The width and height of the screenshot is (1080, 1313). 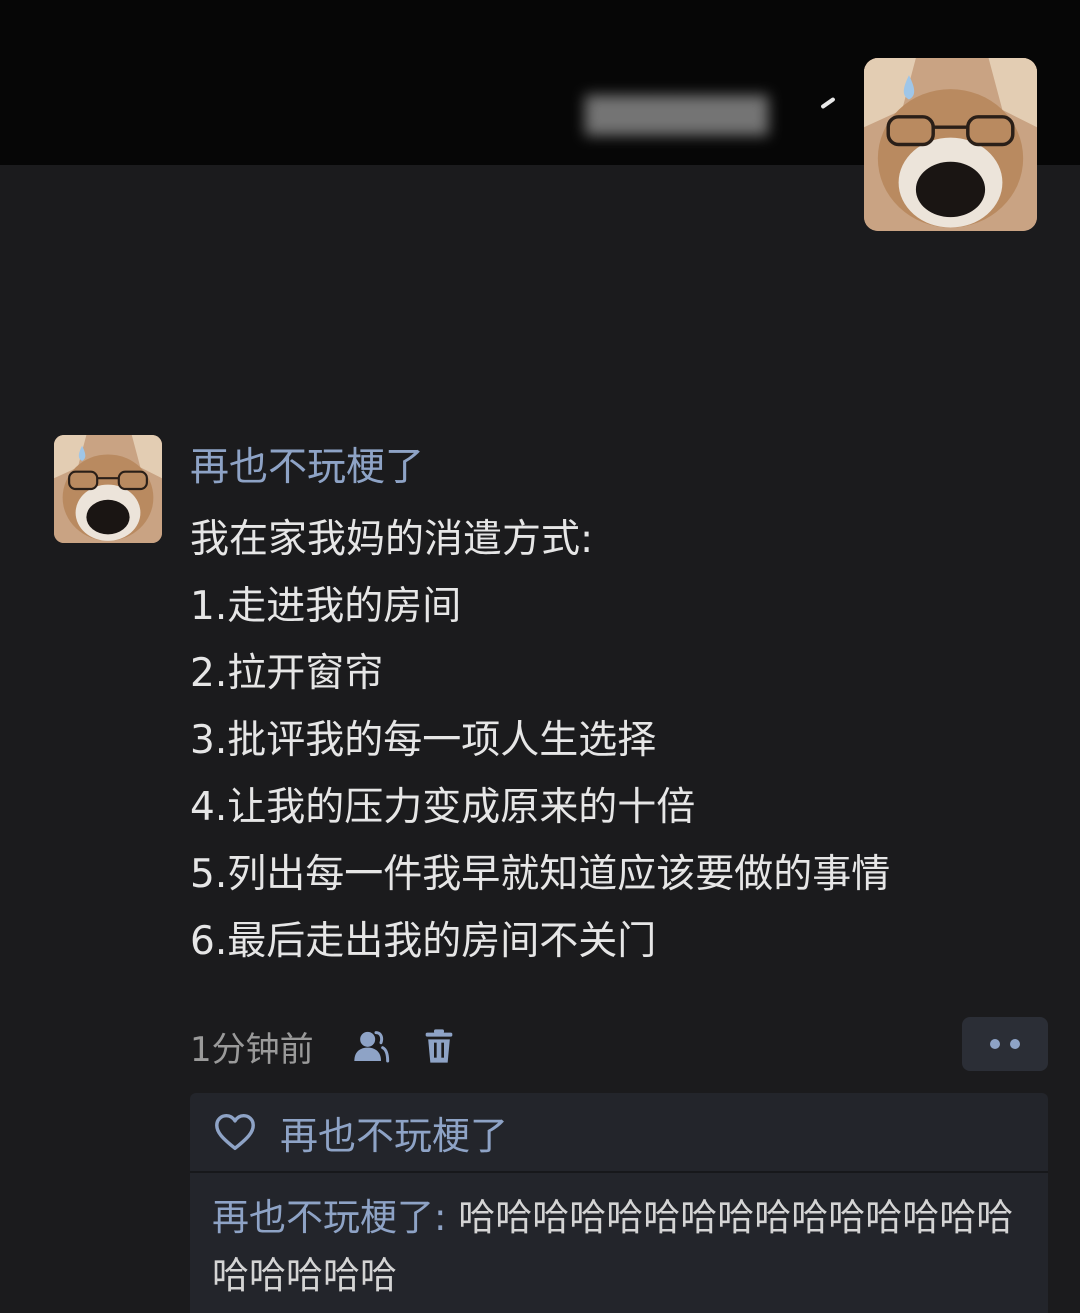 I want to click on user-icon, so click(x=371, y=1046).